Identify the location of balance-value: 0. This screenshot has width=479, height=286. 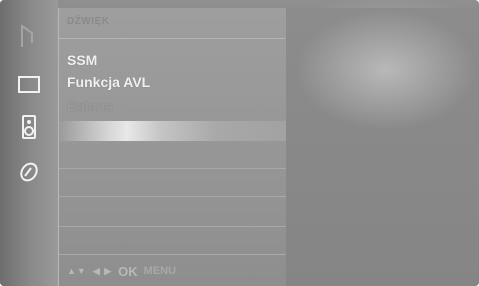
(260, 106).